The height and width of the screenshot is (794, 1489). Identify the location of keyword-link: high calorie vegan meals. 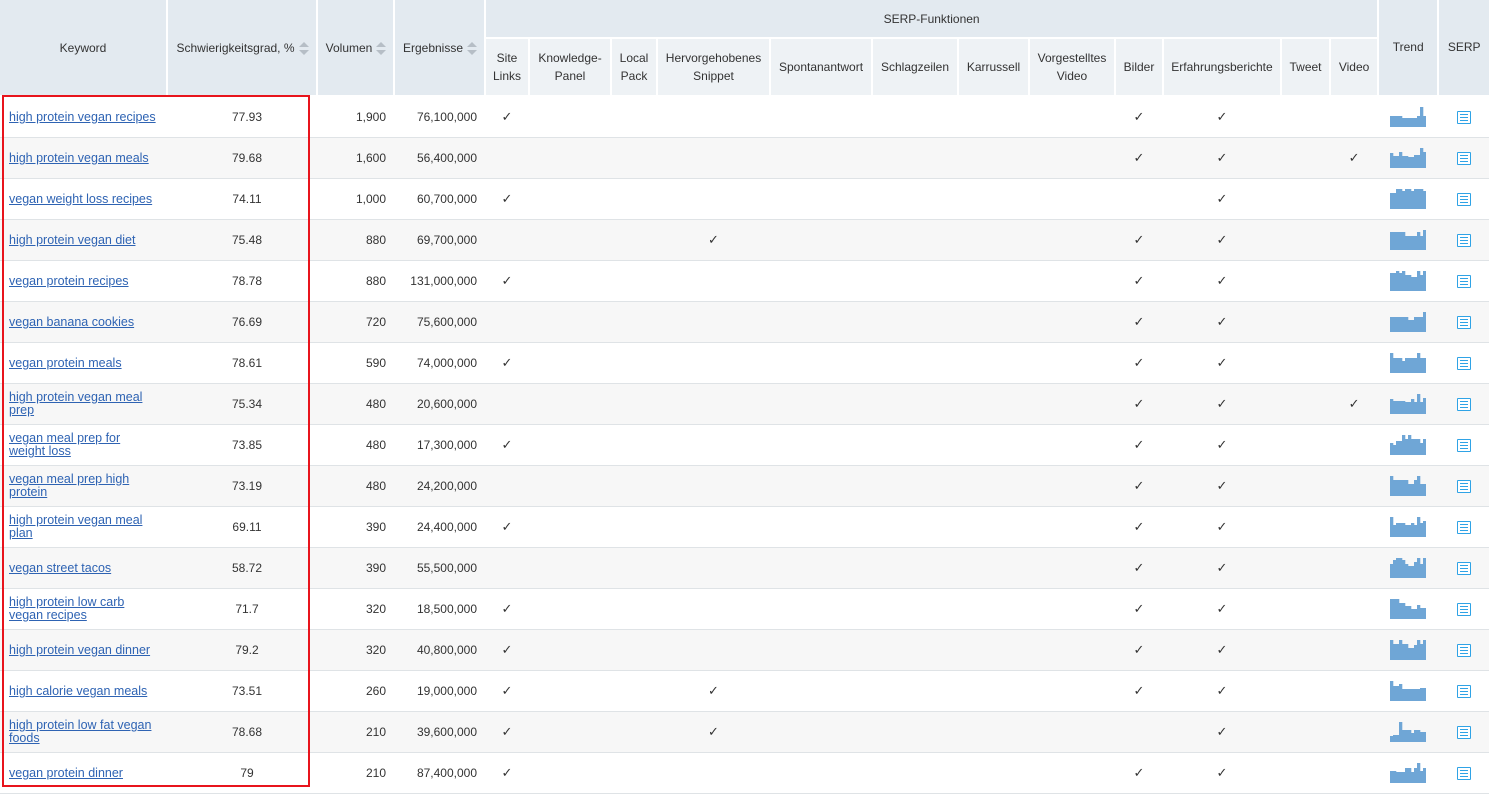
(84, 691).